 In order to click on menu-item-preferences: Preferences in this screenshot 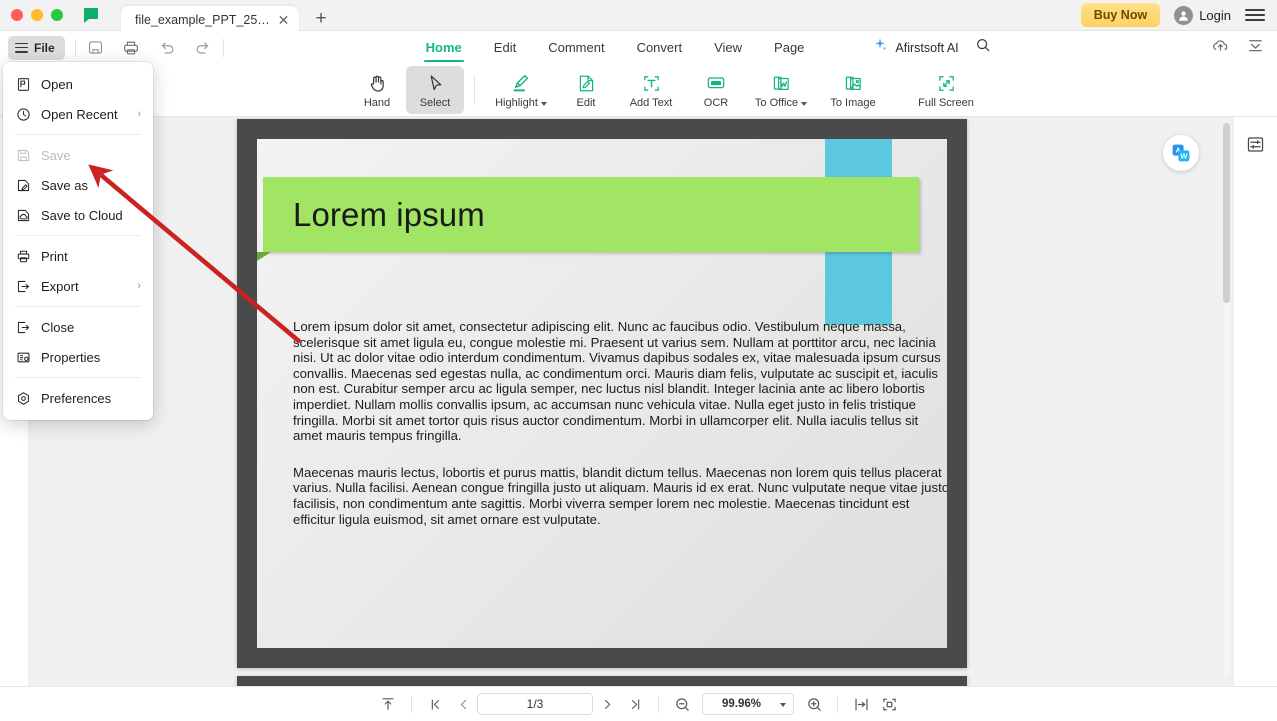, I will do `click(78, 398)`.